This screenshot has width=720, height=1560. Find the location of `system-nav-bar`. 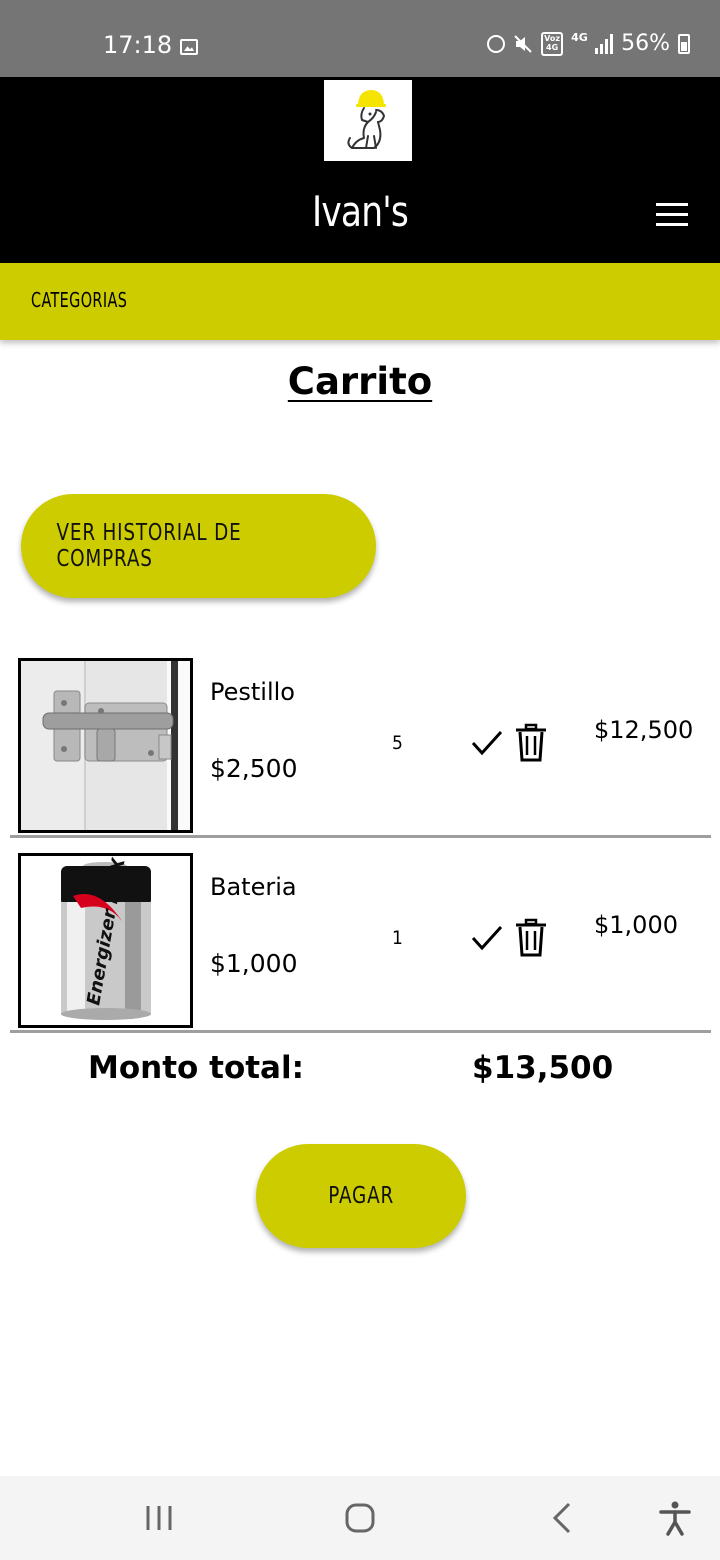

system-nav-bar is located at coordinates (360, 1518).